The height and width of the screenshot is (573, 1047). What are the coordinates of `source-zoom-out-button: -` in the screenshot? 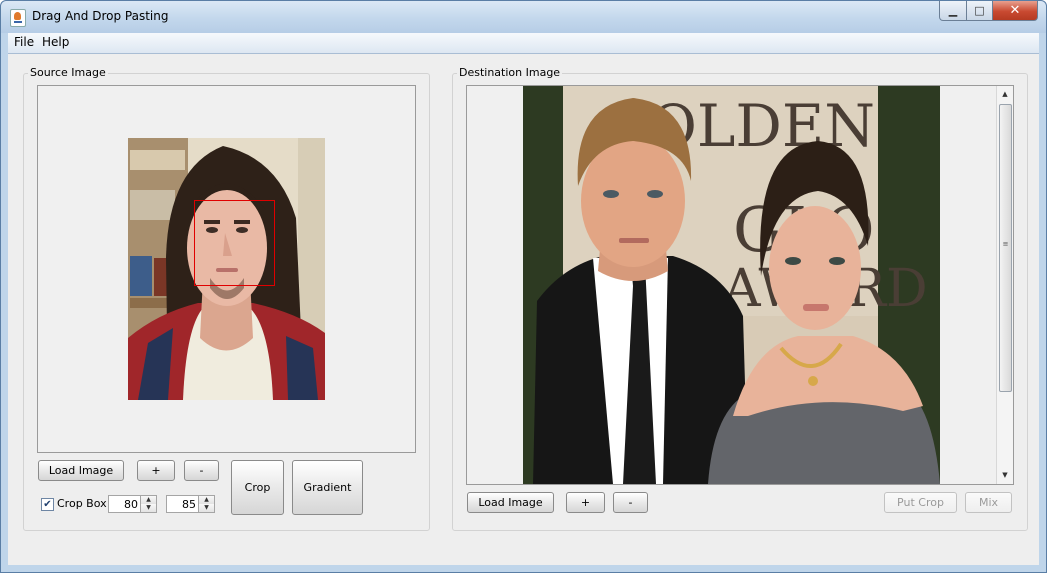 It's located at (201, 470).